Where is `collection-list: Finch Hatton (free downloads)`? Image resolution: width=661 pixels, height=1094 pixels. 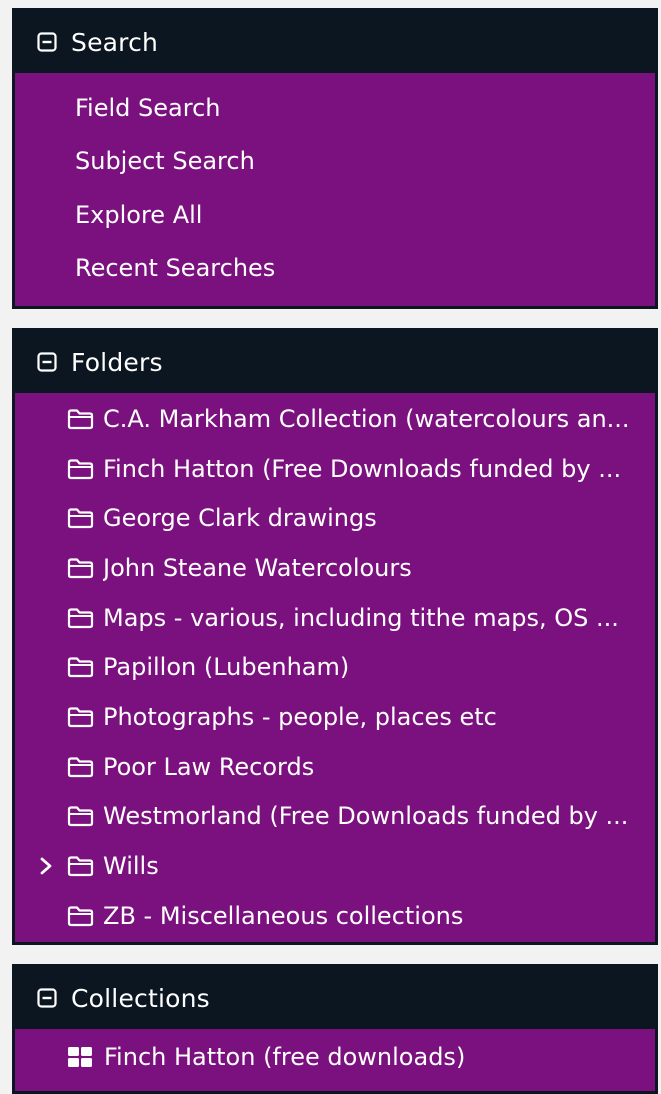 collection-list: Finch Hatton (free downloads) is located at coordinates (335, 1055).